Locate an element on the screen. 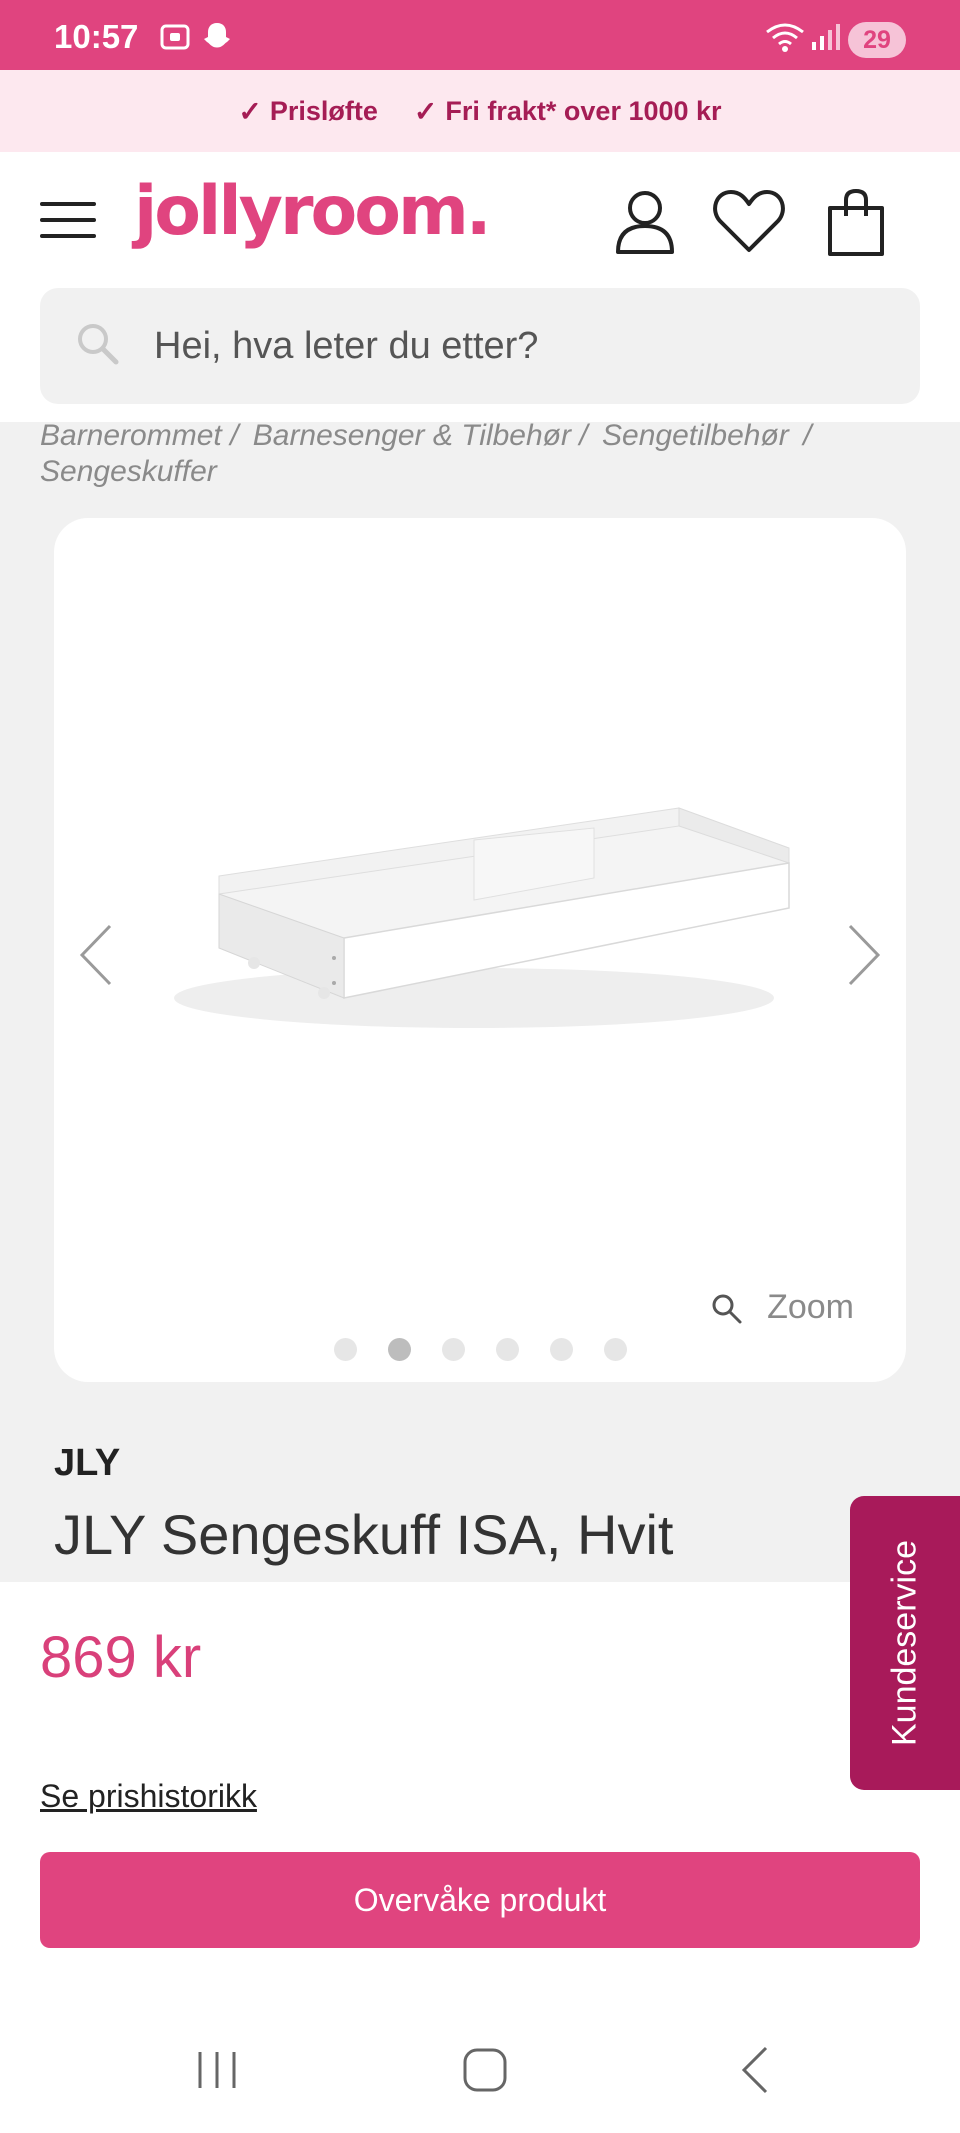 Image resolution: width=960 pixels, height=2133 pixels. chevron-right-icon is located at coordinates (864, 955).